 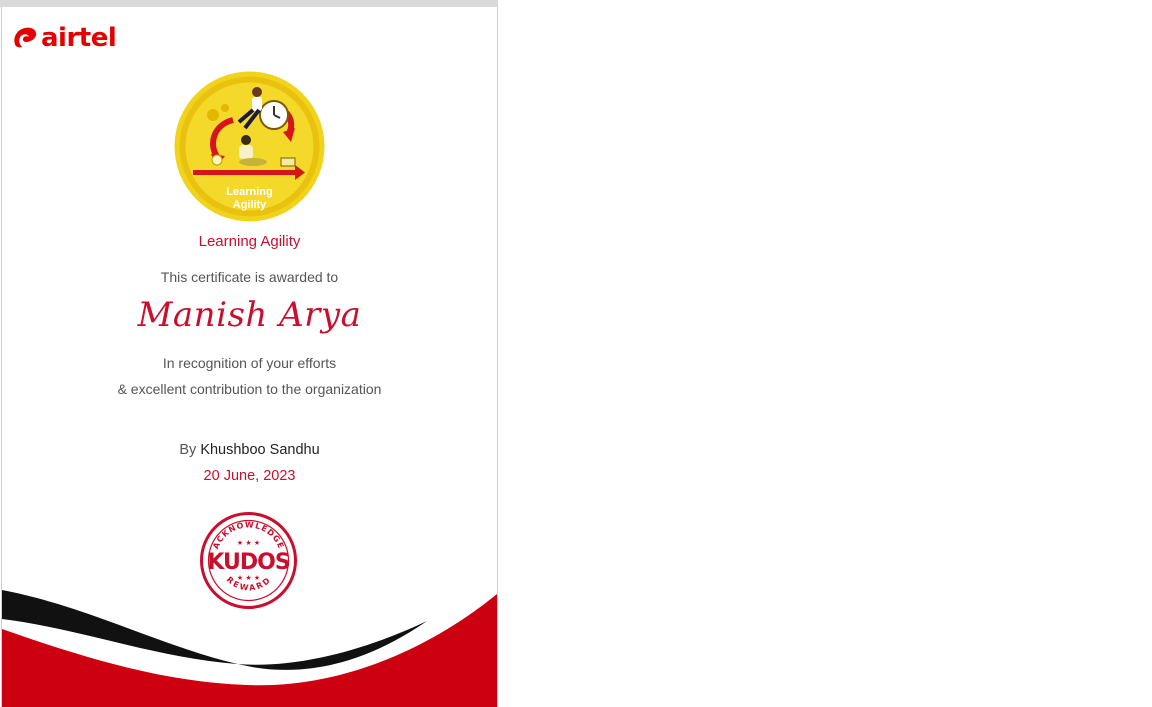 I want to click on airtel-logo: airtel, so click(x=64, y=38).